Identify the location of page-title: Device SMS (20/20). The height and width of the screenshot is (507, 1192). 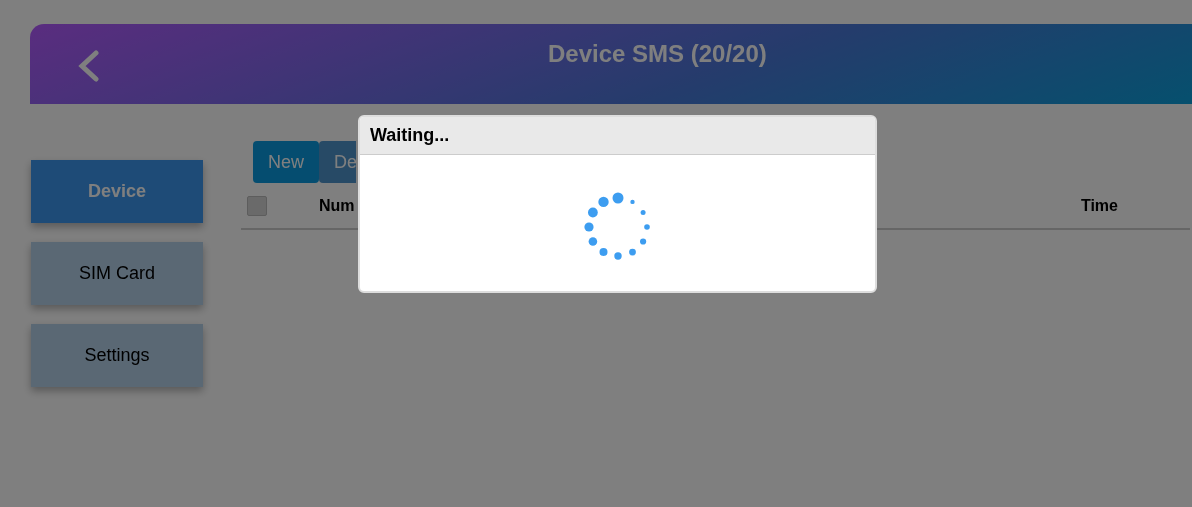
(657, 54).